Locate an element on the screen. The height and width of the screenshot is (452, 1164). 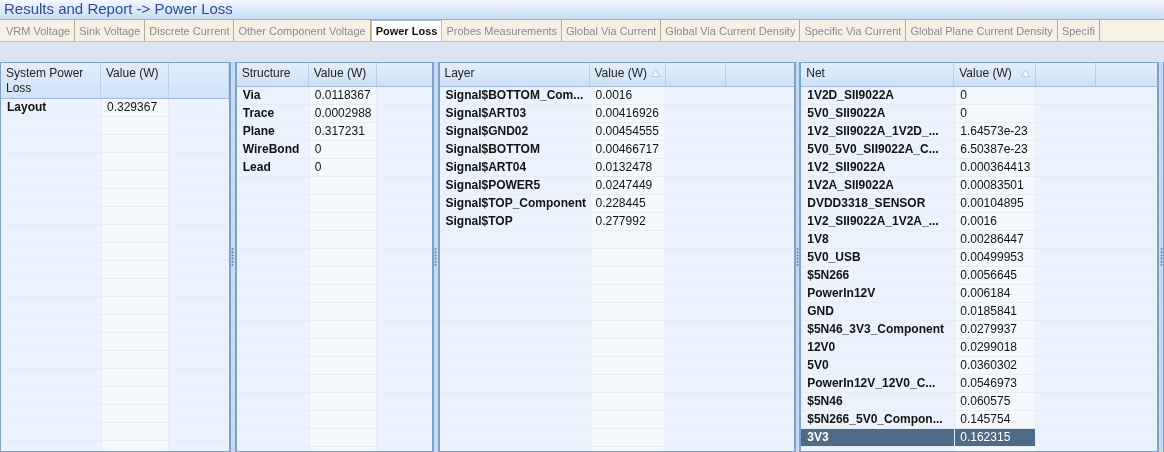
table-cell: 0.00454555 is located at coordinates (627, 131).